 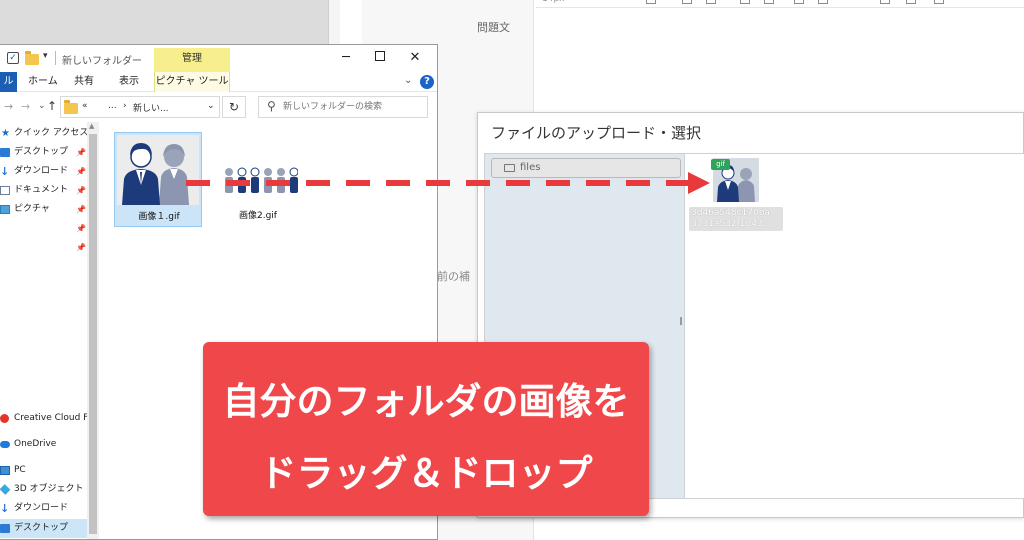 I want to click on preview-icon, so click(x=769, y=2).